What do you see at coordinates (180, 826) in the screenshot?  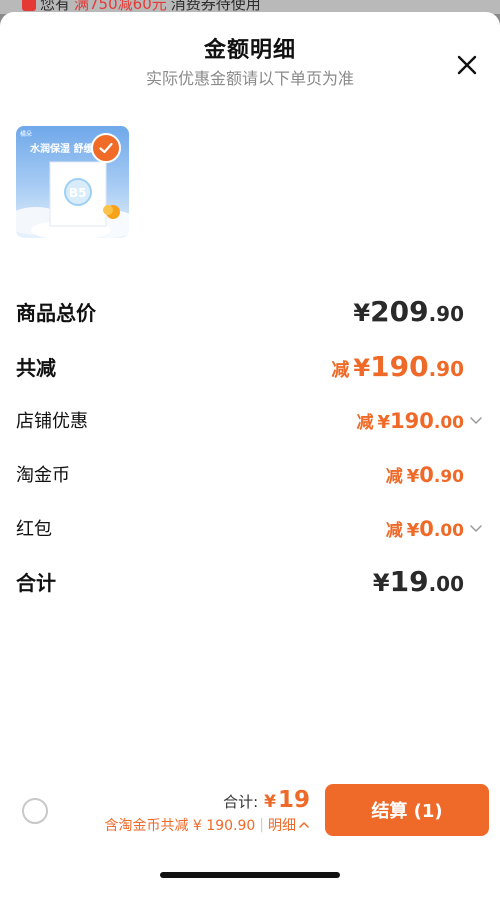 I see `saving-text: 含淘金币共减 ¥ 190.90` at bounding box center [180, 826].